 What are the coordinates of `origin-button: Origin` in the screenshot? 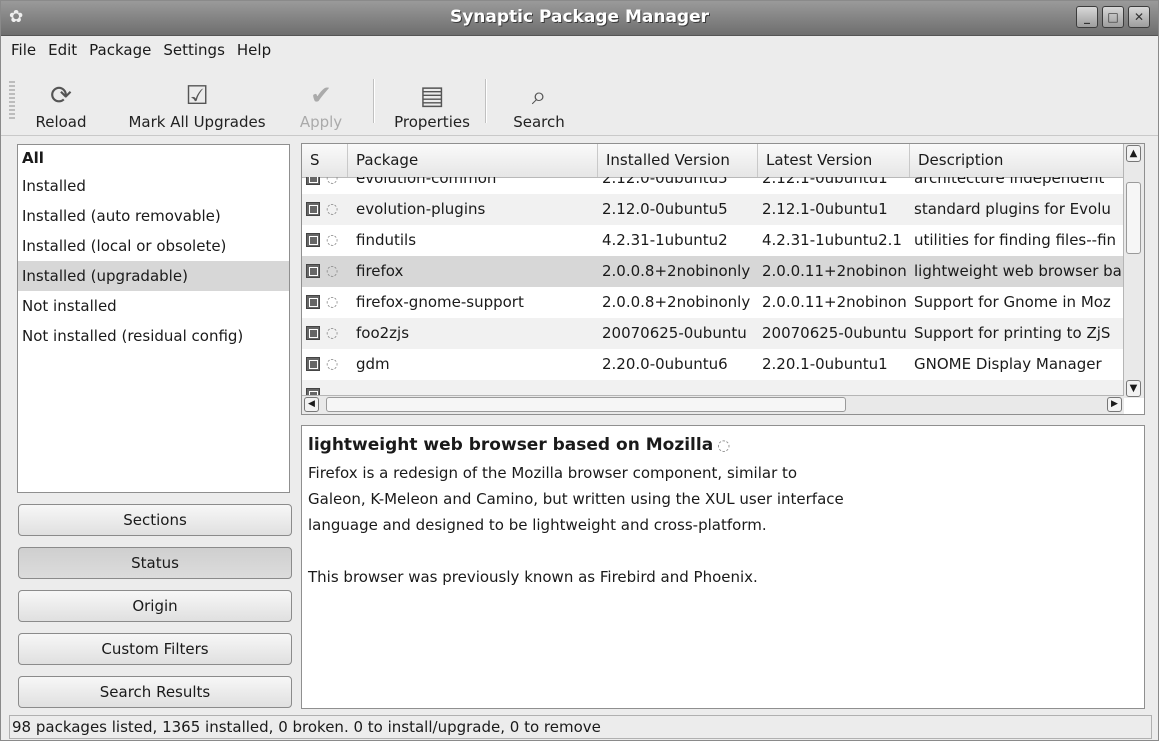 It's located at (155, 606).